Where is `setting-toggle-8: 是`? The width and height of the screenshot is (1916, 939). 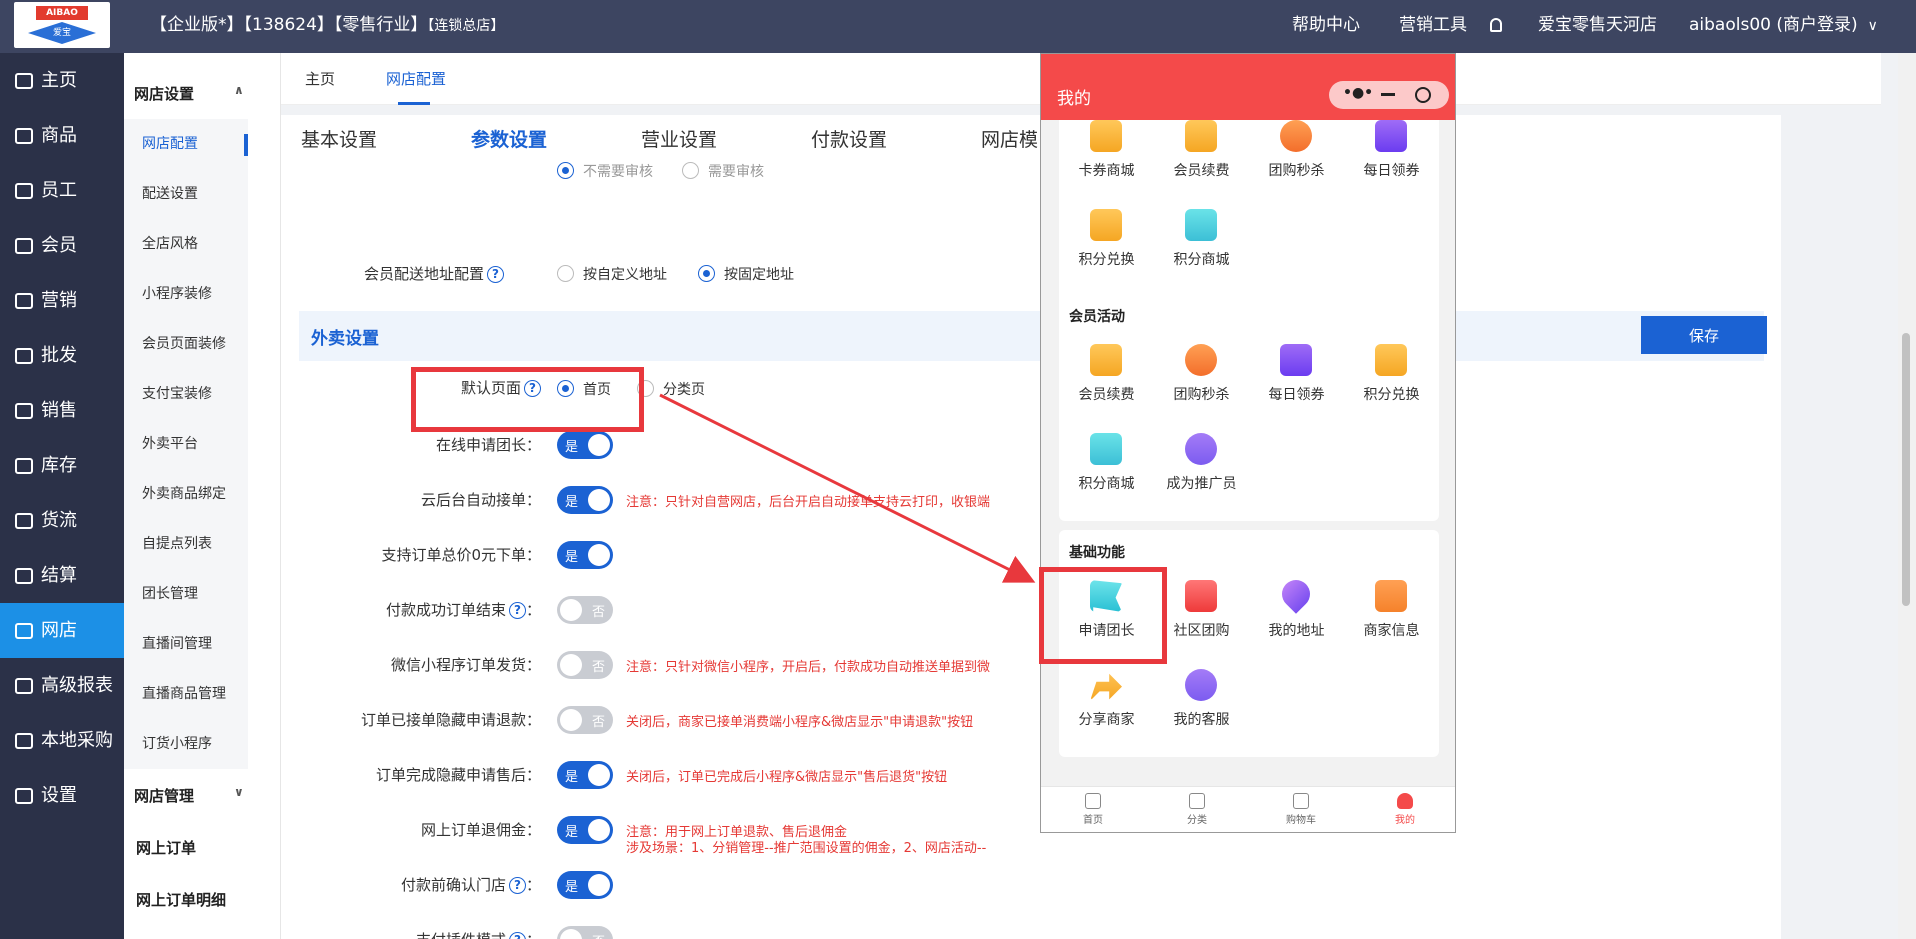
setting-toggle-8: 是 is located at coordinates (585, 885).